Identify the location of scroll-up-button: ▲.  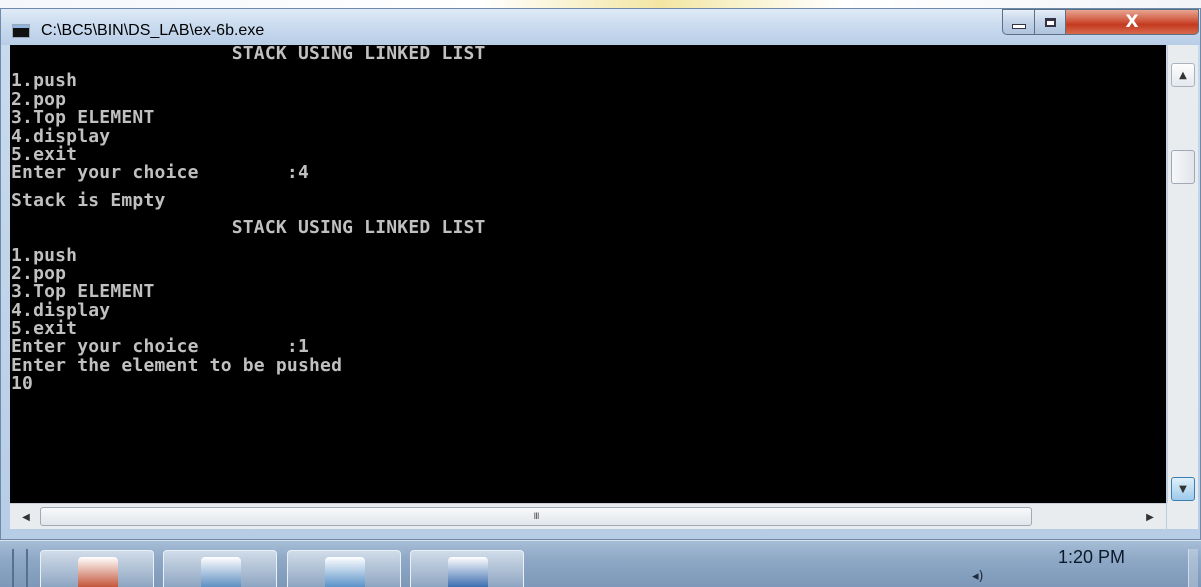
(1183, 75).